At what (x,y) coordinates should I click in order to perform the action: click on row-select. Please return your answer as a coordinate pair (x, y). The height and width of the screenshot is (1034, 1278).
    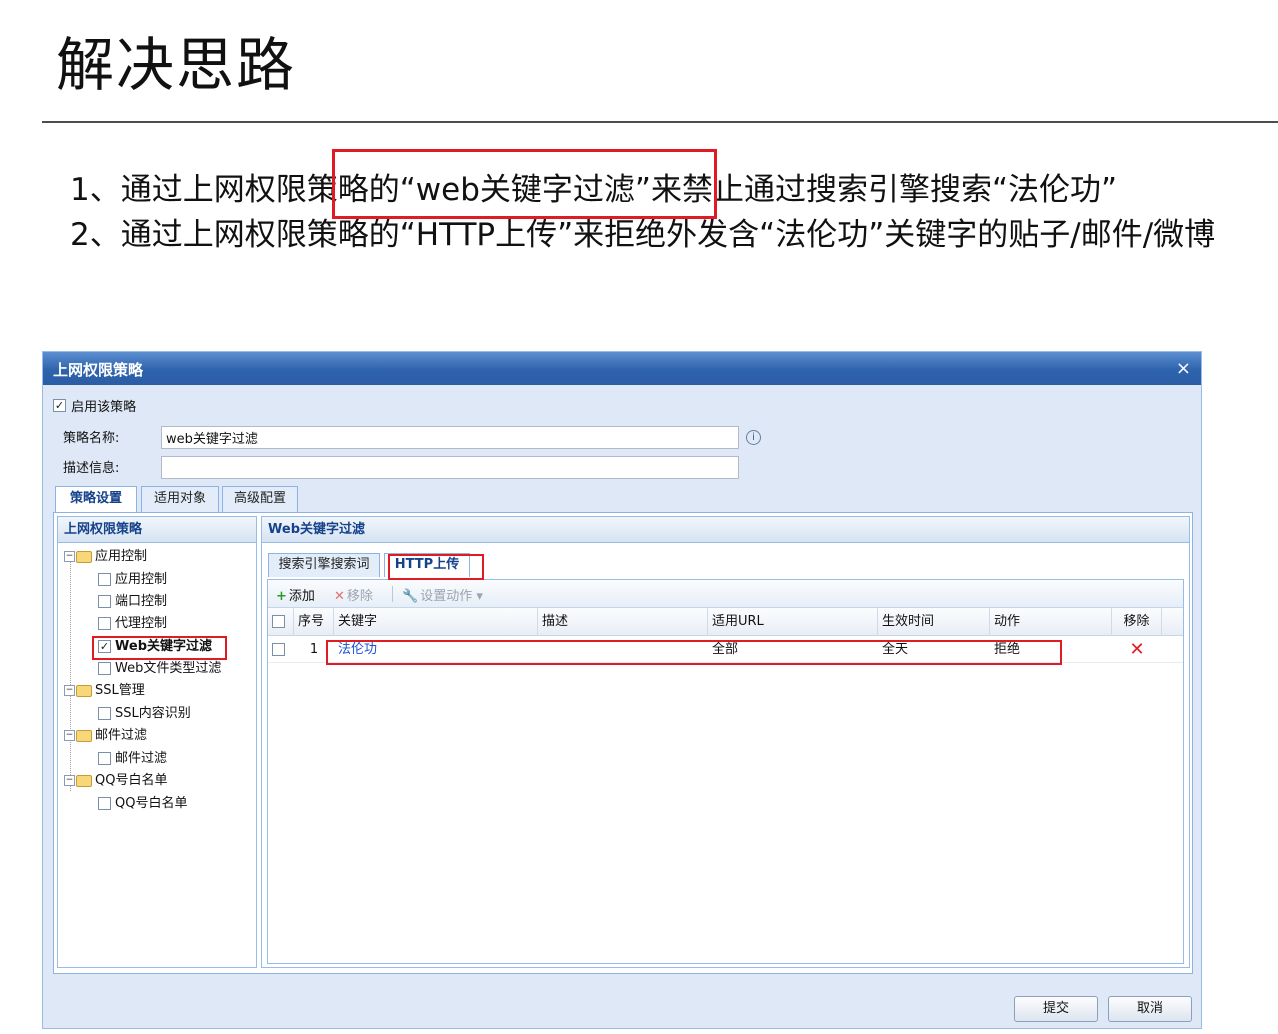
    Looking at the image, I should click on (281, 650).